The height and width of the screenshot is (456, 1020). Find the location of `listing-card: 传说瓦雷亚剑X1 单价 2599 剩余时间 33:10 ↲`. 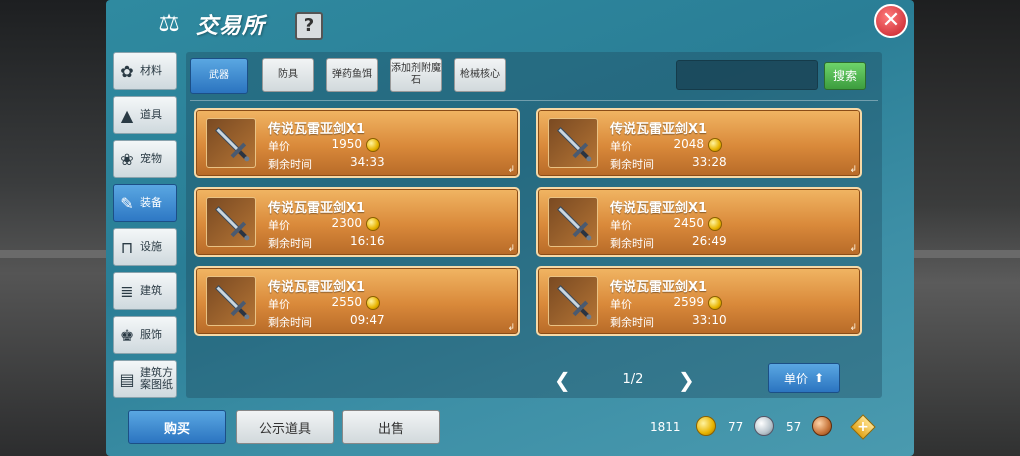

listing-card: 传说瓦雷亚剑X1 单价 2599 剩余时间 33:10 ↲ is located at coordinates (699, 301).